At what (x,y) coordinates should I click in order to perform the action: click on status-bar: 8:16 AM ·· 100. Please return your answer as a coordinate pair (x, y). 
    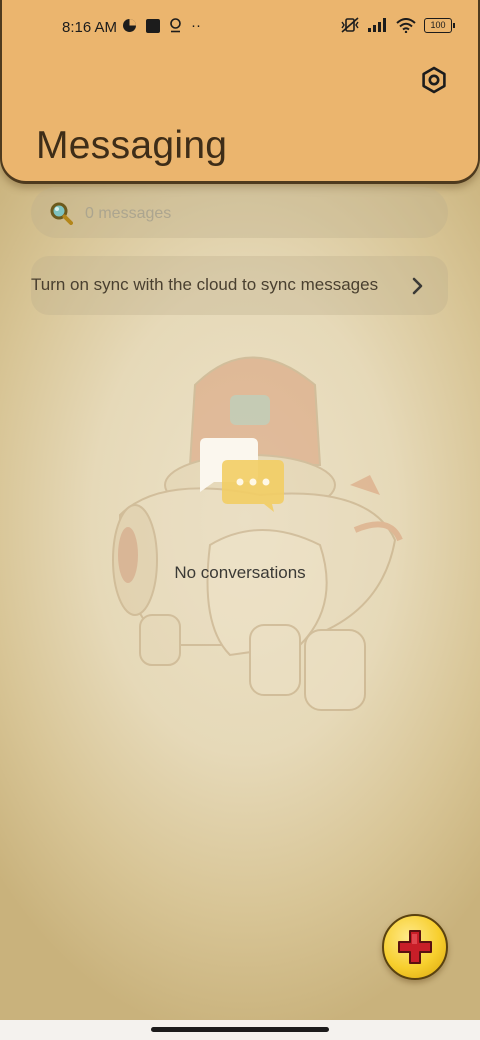
    Looking at the image, I should click on (241, 28).